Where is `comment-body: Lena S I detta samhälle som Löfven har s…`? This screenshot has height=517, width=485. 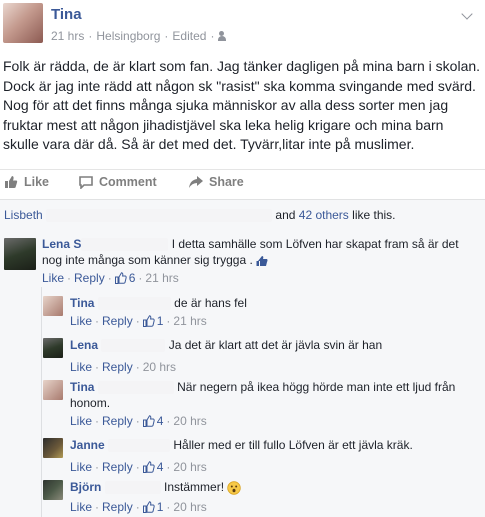 comment-body: Lena S I detta samhälle som Löfven har s… is located at coordinates (261, 261).